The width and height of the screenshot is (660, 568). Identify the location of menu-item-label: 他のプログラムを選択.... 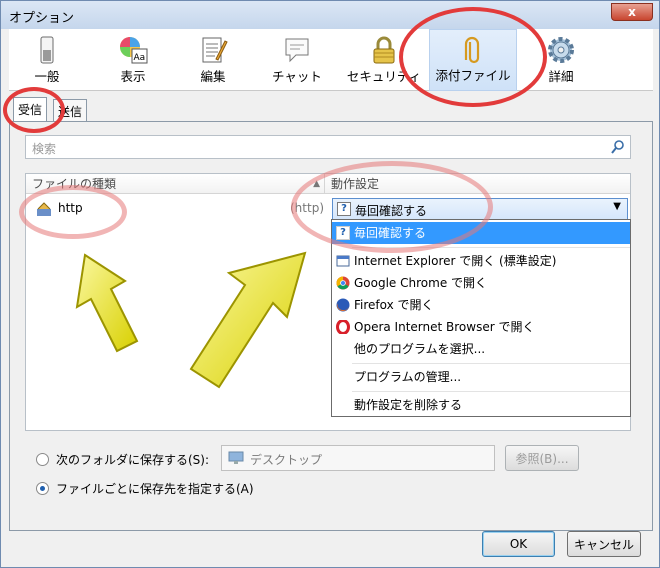
(420, 349).